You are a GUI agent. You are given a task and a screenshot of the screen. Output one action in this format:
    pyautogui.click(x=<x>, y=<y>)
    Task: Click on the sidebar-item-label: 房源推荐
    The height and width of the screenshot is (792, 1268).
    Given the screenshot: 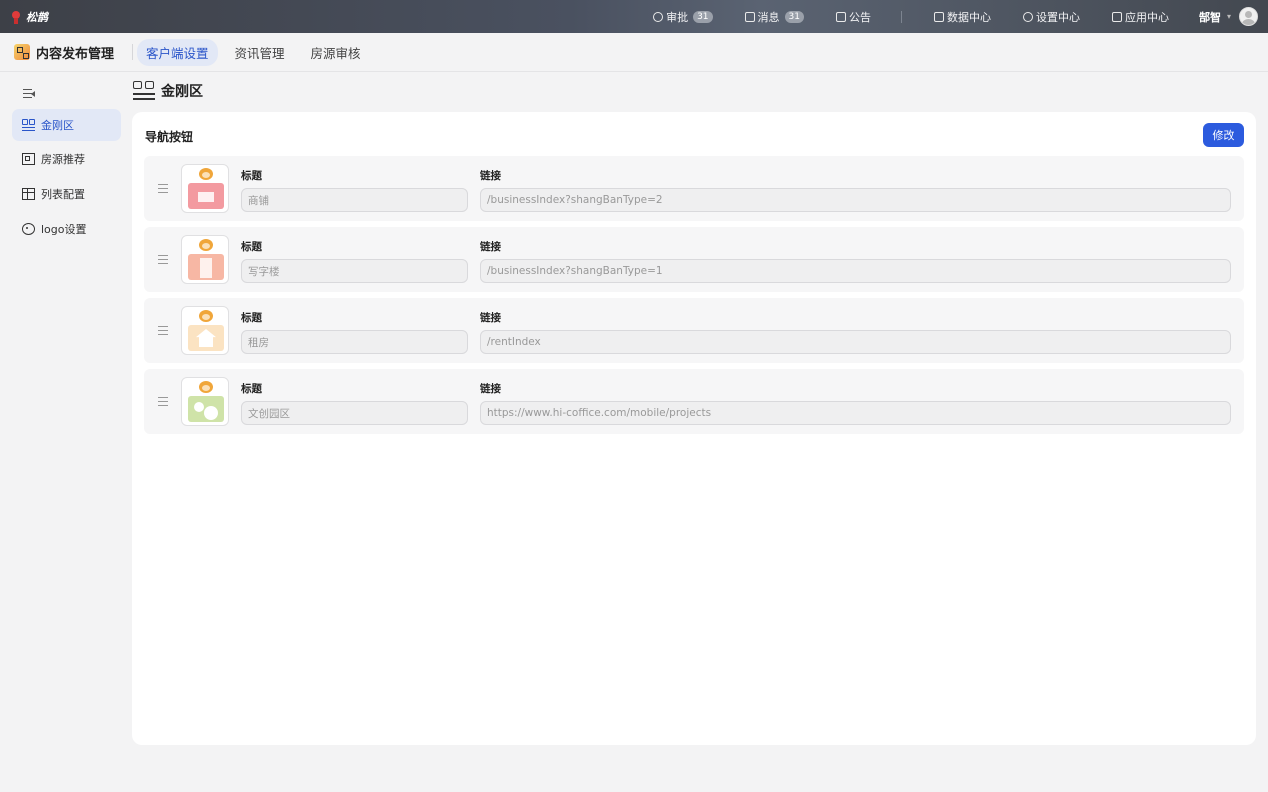 What is the action you would take?
    pyautogui.click(x=63, y=159)
    